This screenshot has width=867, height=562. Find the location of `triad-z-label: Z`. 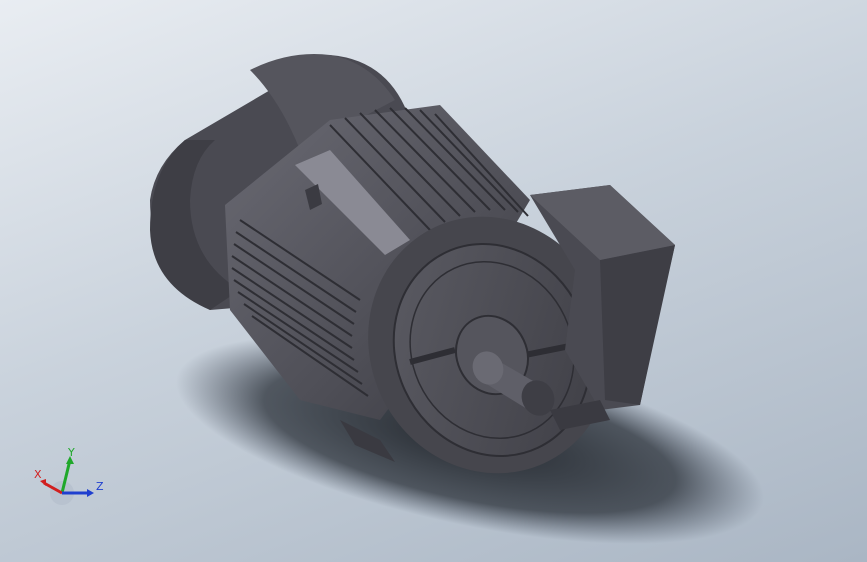

triad-z-label: Z is located at coordinates (100, 486).